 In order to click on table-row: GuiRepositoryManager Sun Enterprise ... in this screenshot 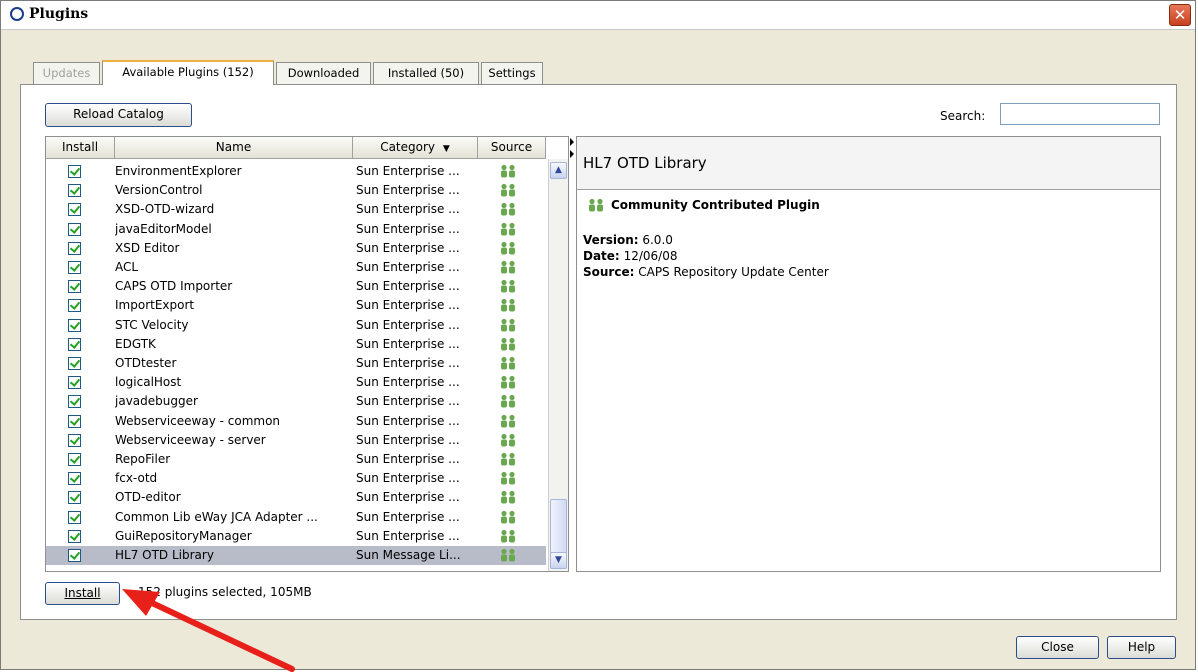, I will do `click(296, 536)`.